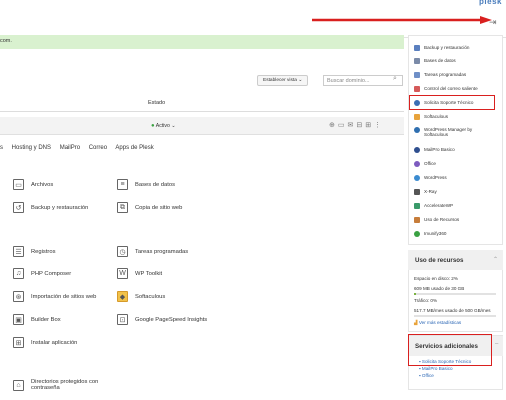 The image size is (506, 400). What do you see at coordinates (1, 148) in the screenshot?
I see `tab-partial: s` at bounding box center [1, 148].